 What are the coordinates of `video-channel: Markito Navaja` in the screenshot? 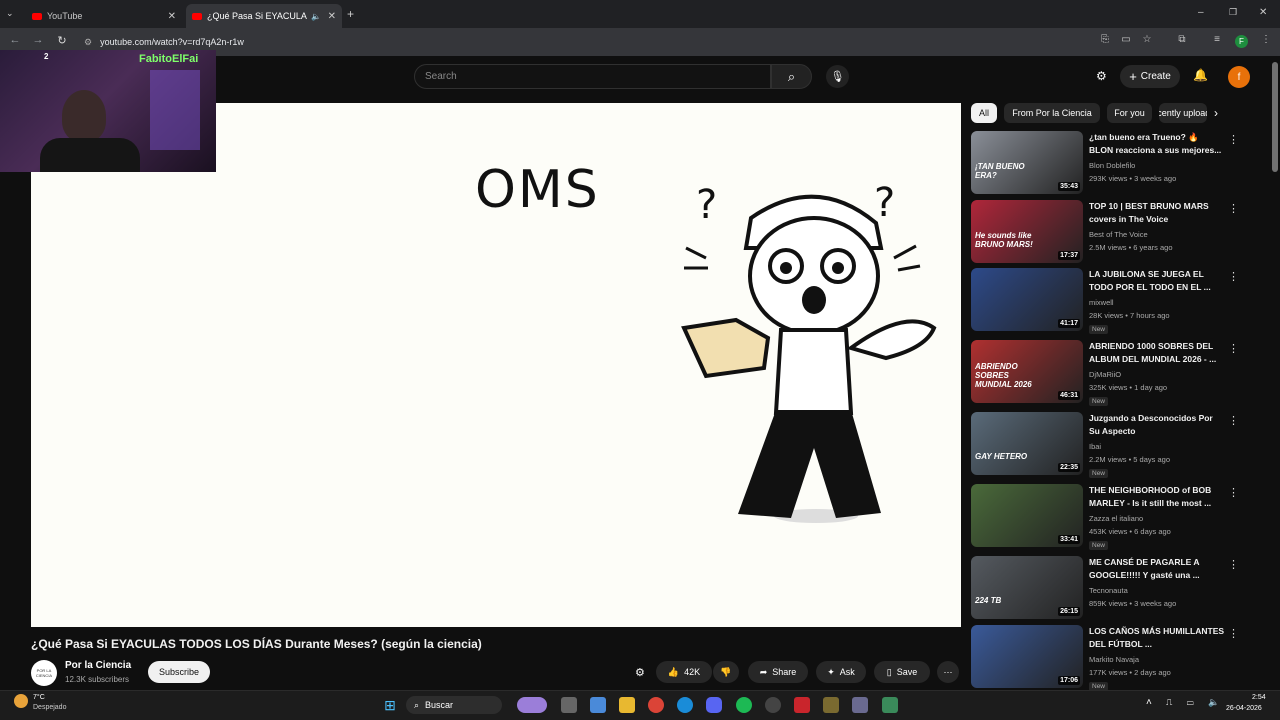 It's located at (1114, 659).